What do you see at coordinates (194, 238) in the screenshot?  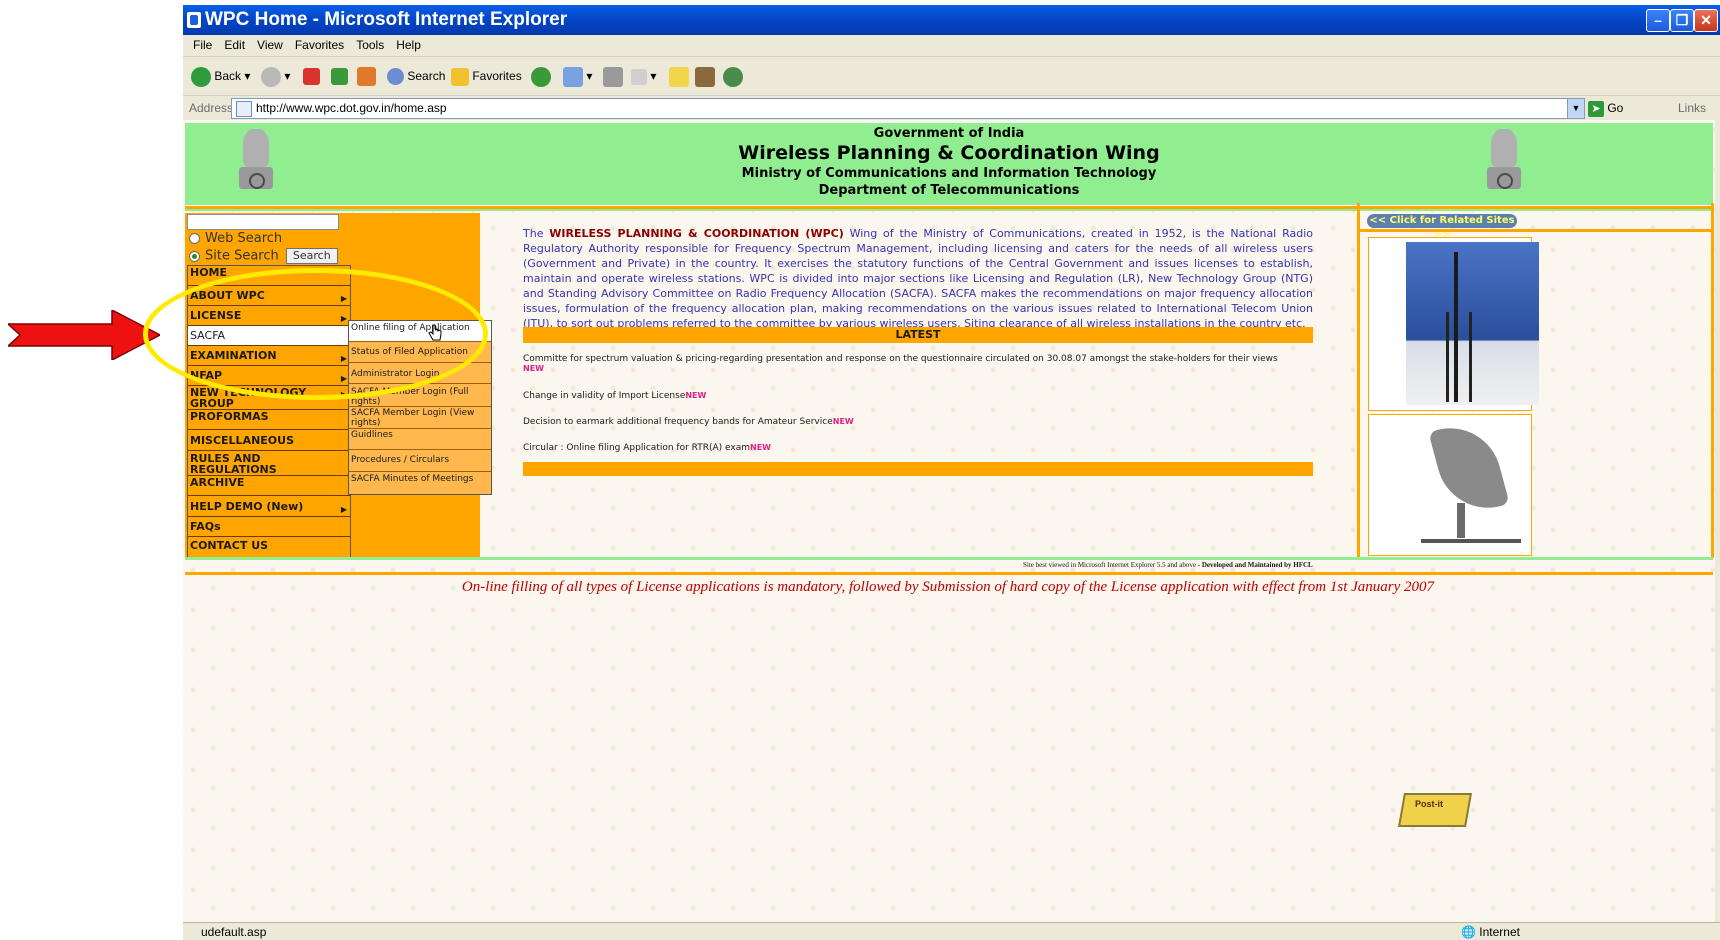 I see `web-search-radio` at bounding box center [194, 238].